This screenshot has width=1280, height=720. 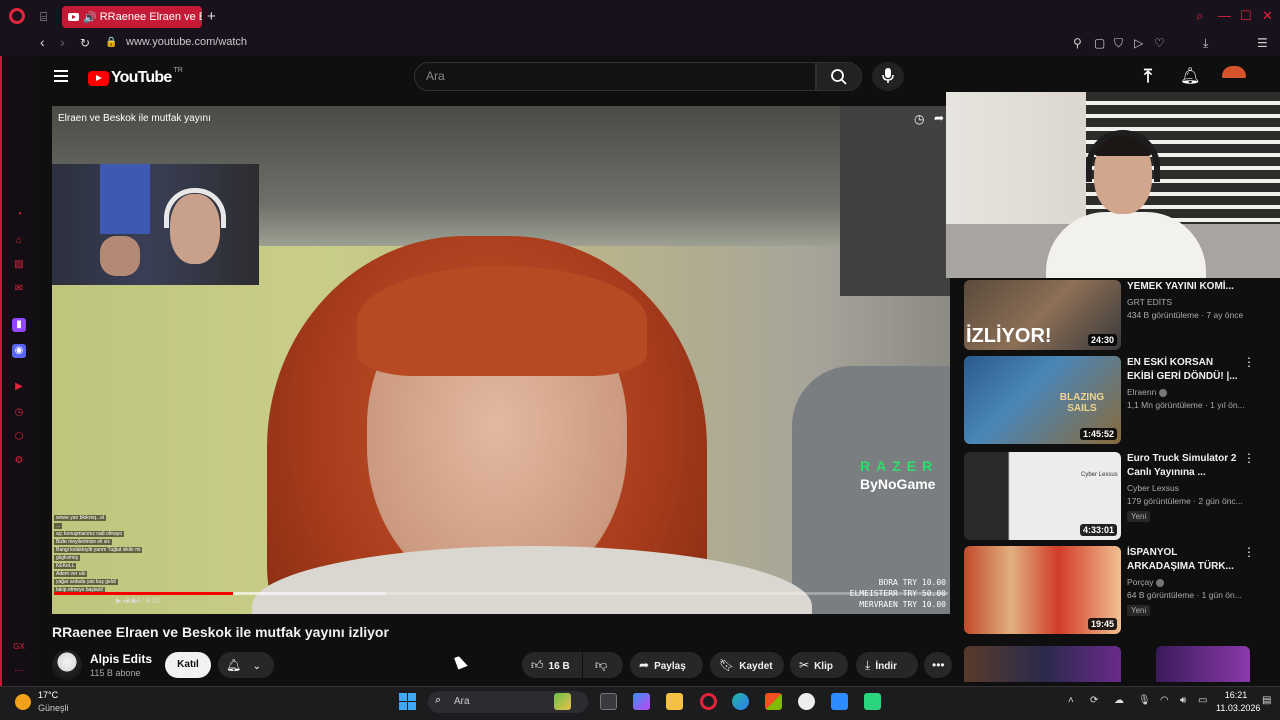 I want to click on search-tabs-icon: ⌕, so click(x=1199, y=16).